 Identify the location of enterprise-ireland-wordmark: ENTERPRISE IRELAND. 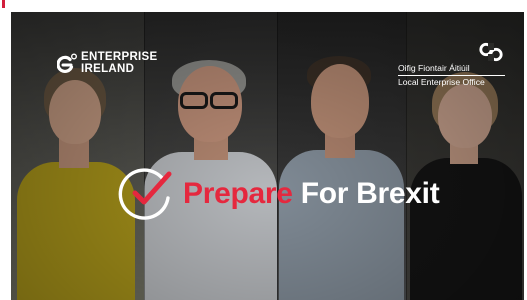
(119, 63).